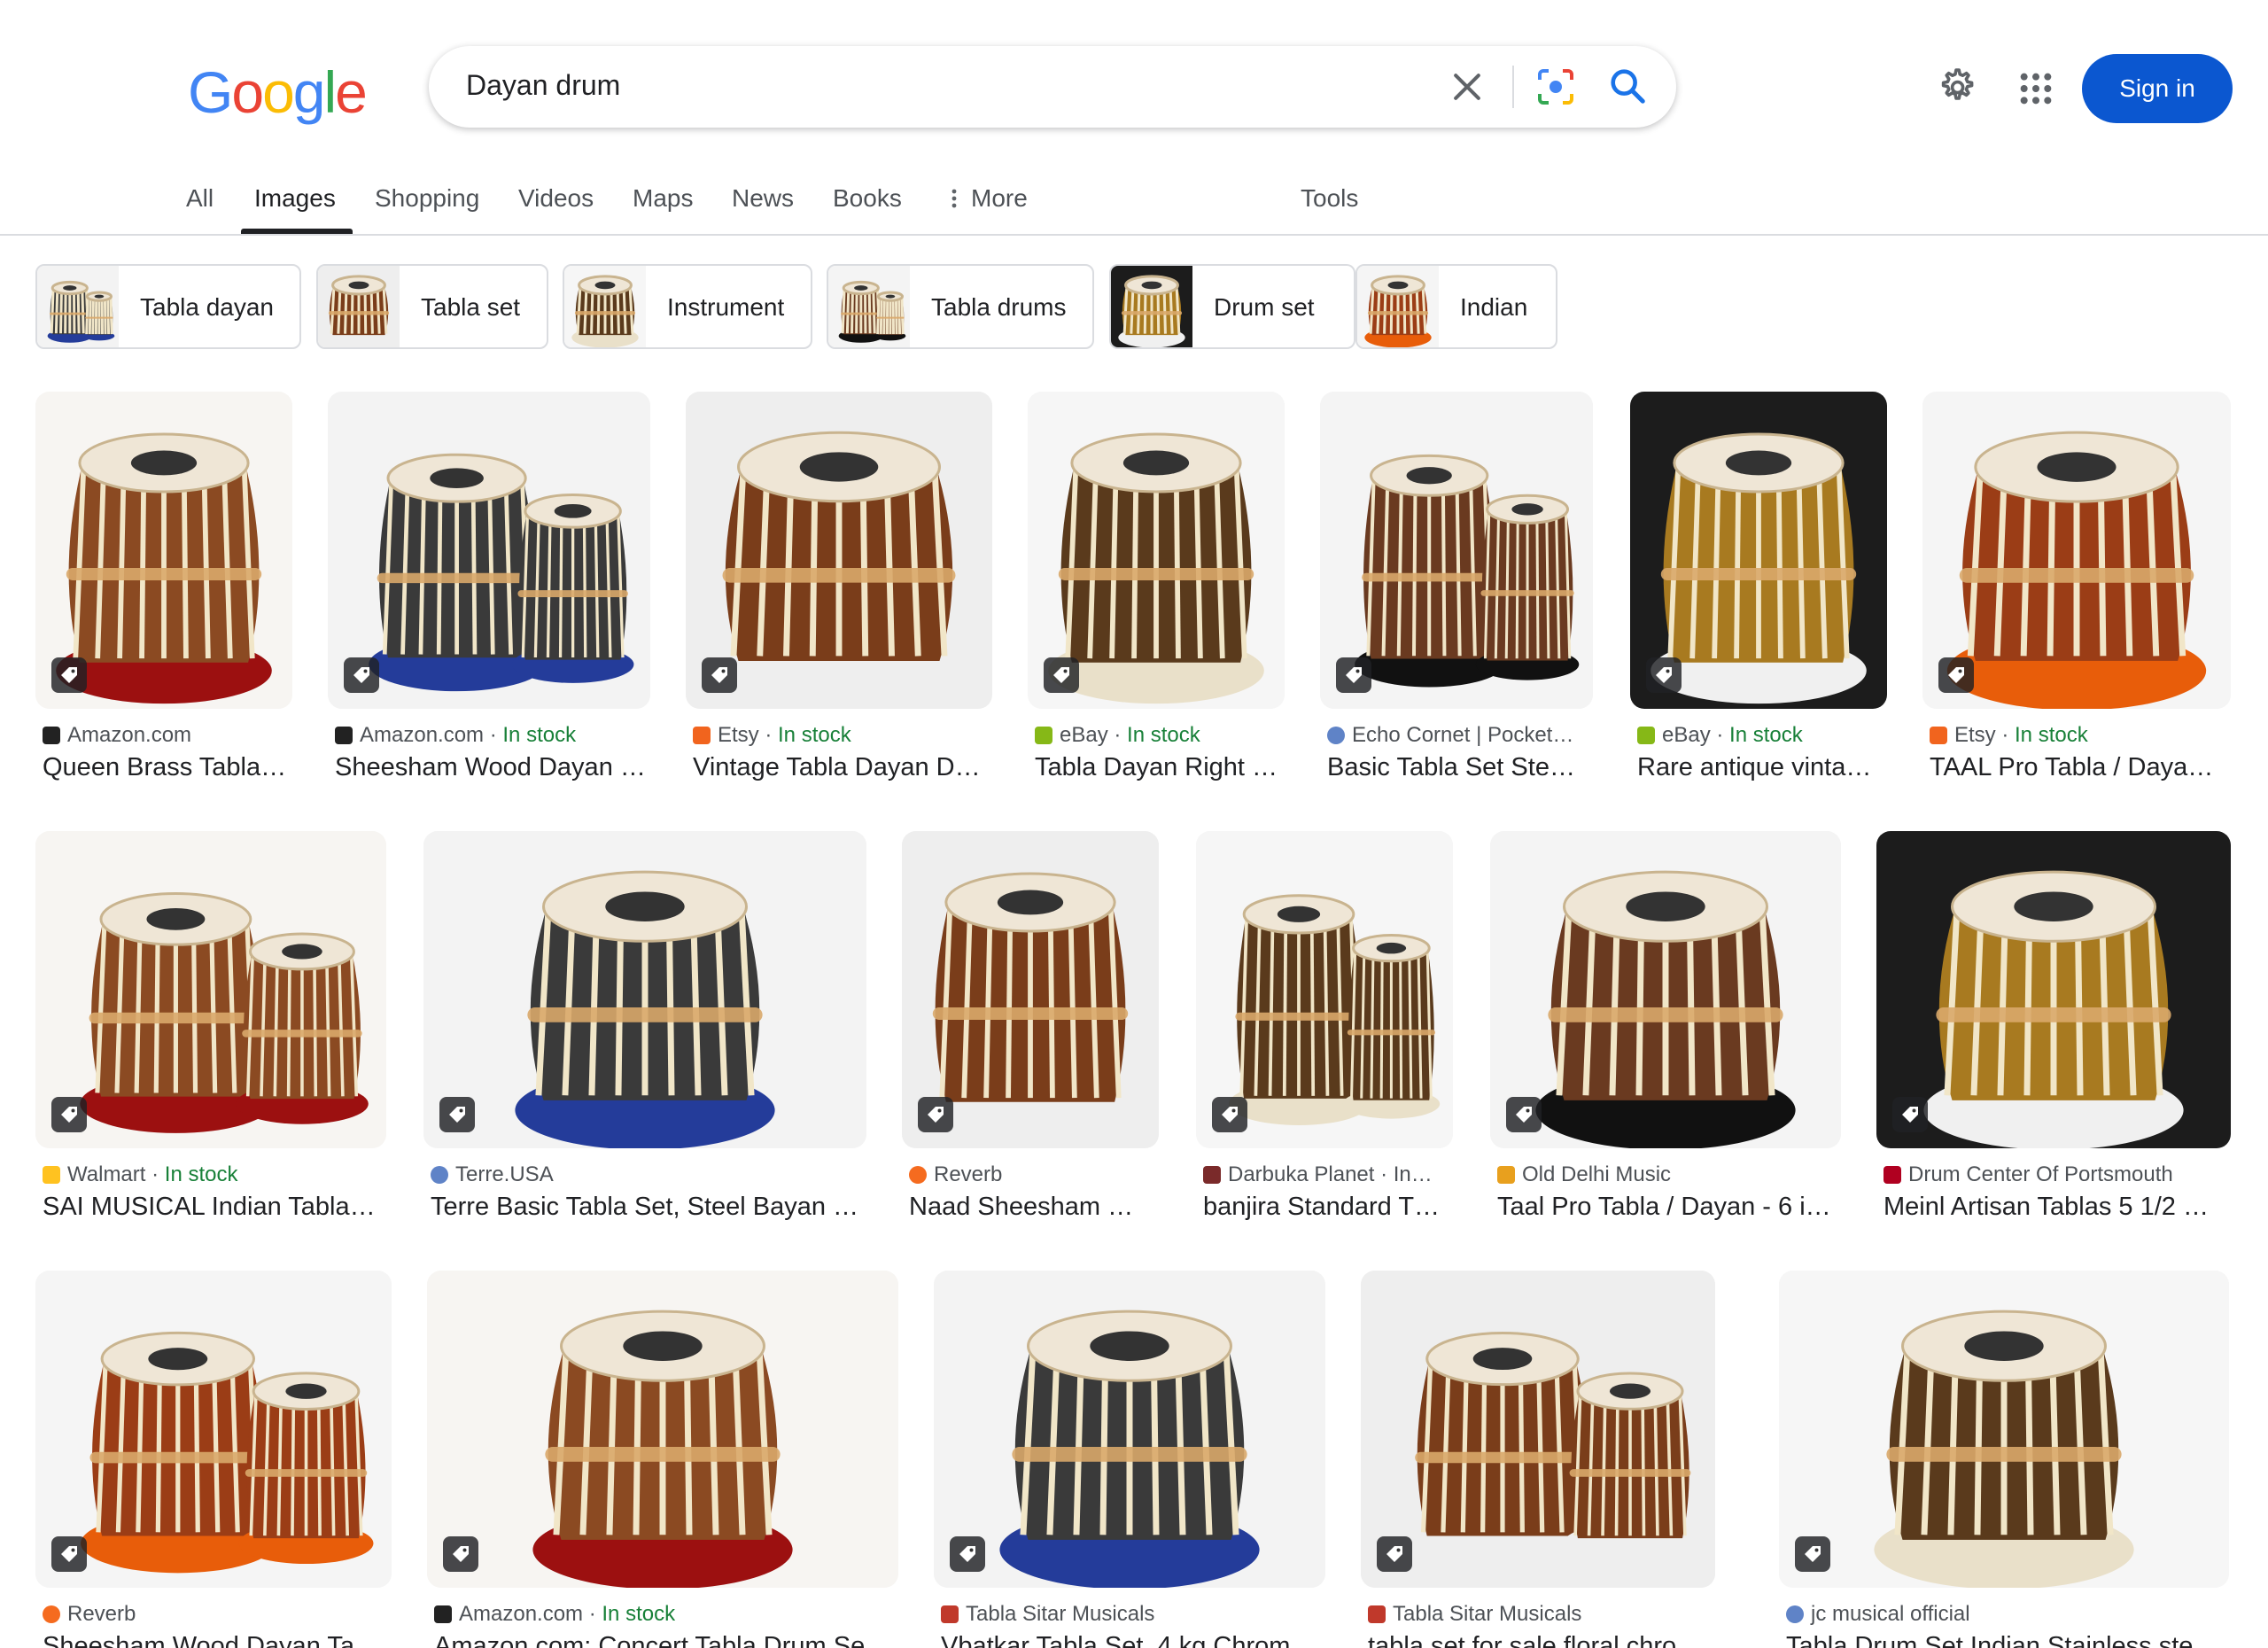  What do you see at coordinates (543, 85) in the screenshot?
I see `search-input: Dayan drum` at bounding box center [543, 85].